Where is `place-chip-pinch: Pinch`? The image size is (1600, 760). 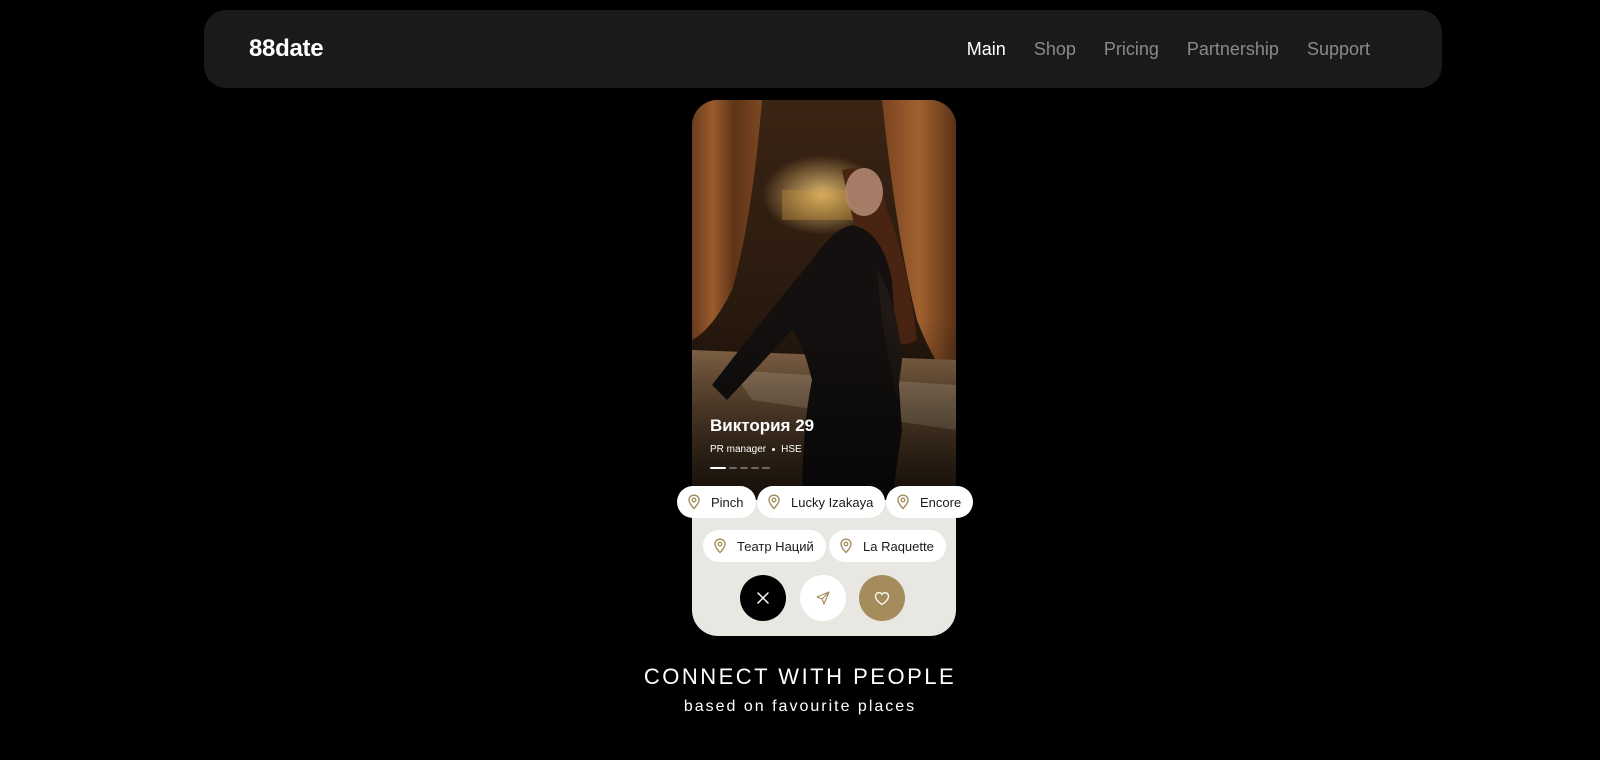 place-chip-pinch: Pinch is located at coordinates (716, 502).